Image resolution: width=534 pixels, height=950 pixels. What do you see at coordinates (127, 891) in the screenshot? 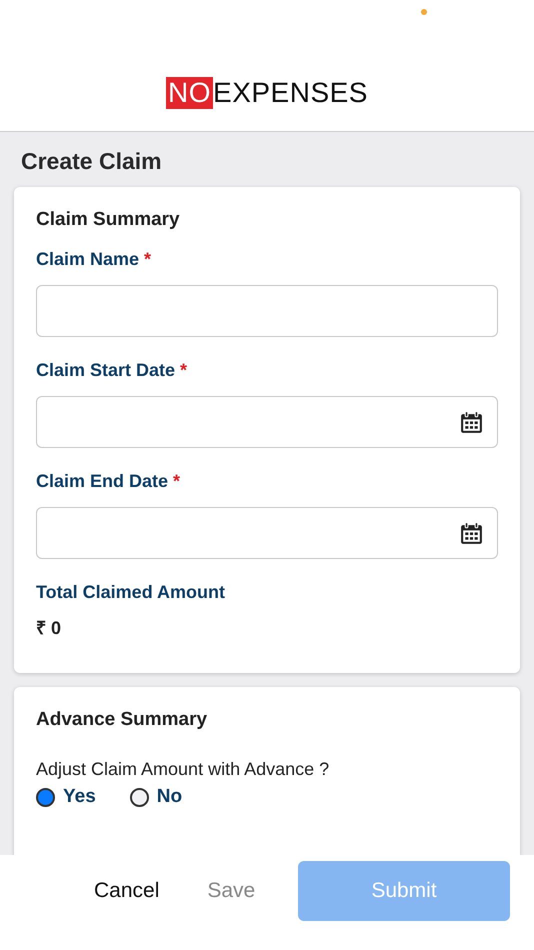
I see `text-button: Cancel` at bounding box center [127, 891].